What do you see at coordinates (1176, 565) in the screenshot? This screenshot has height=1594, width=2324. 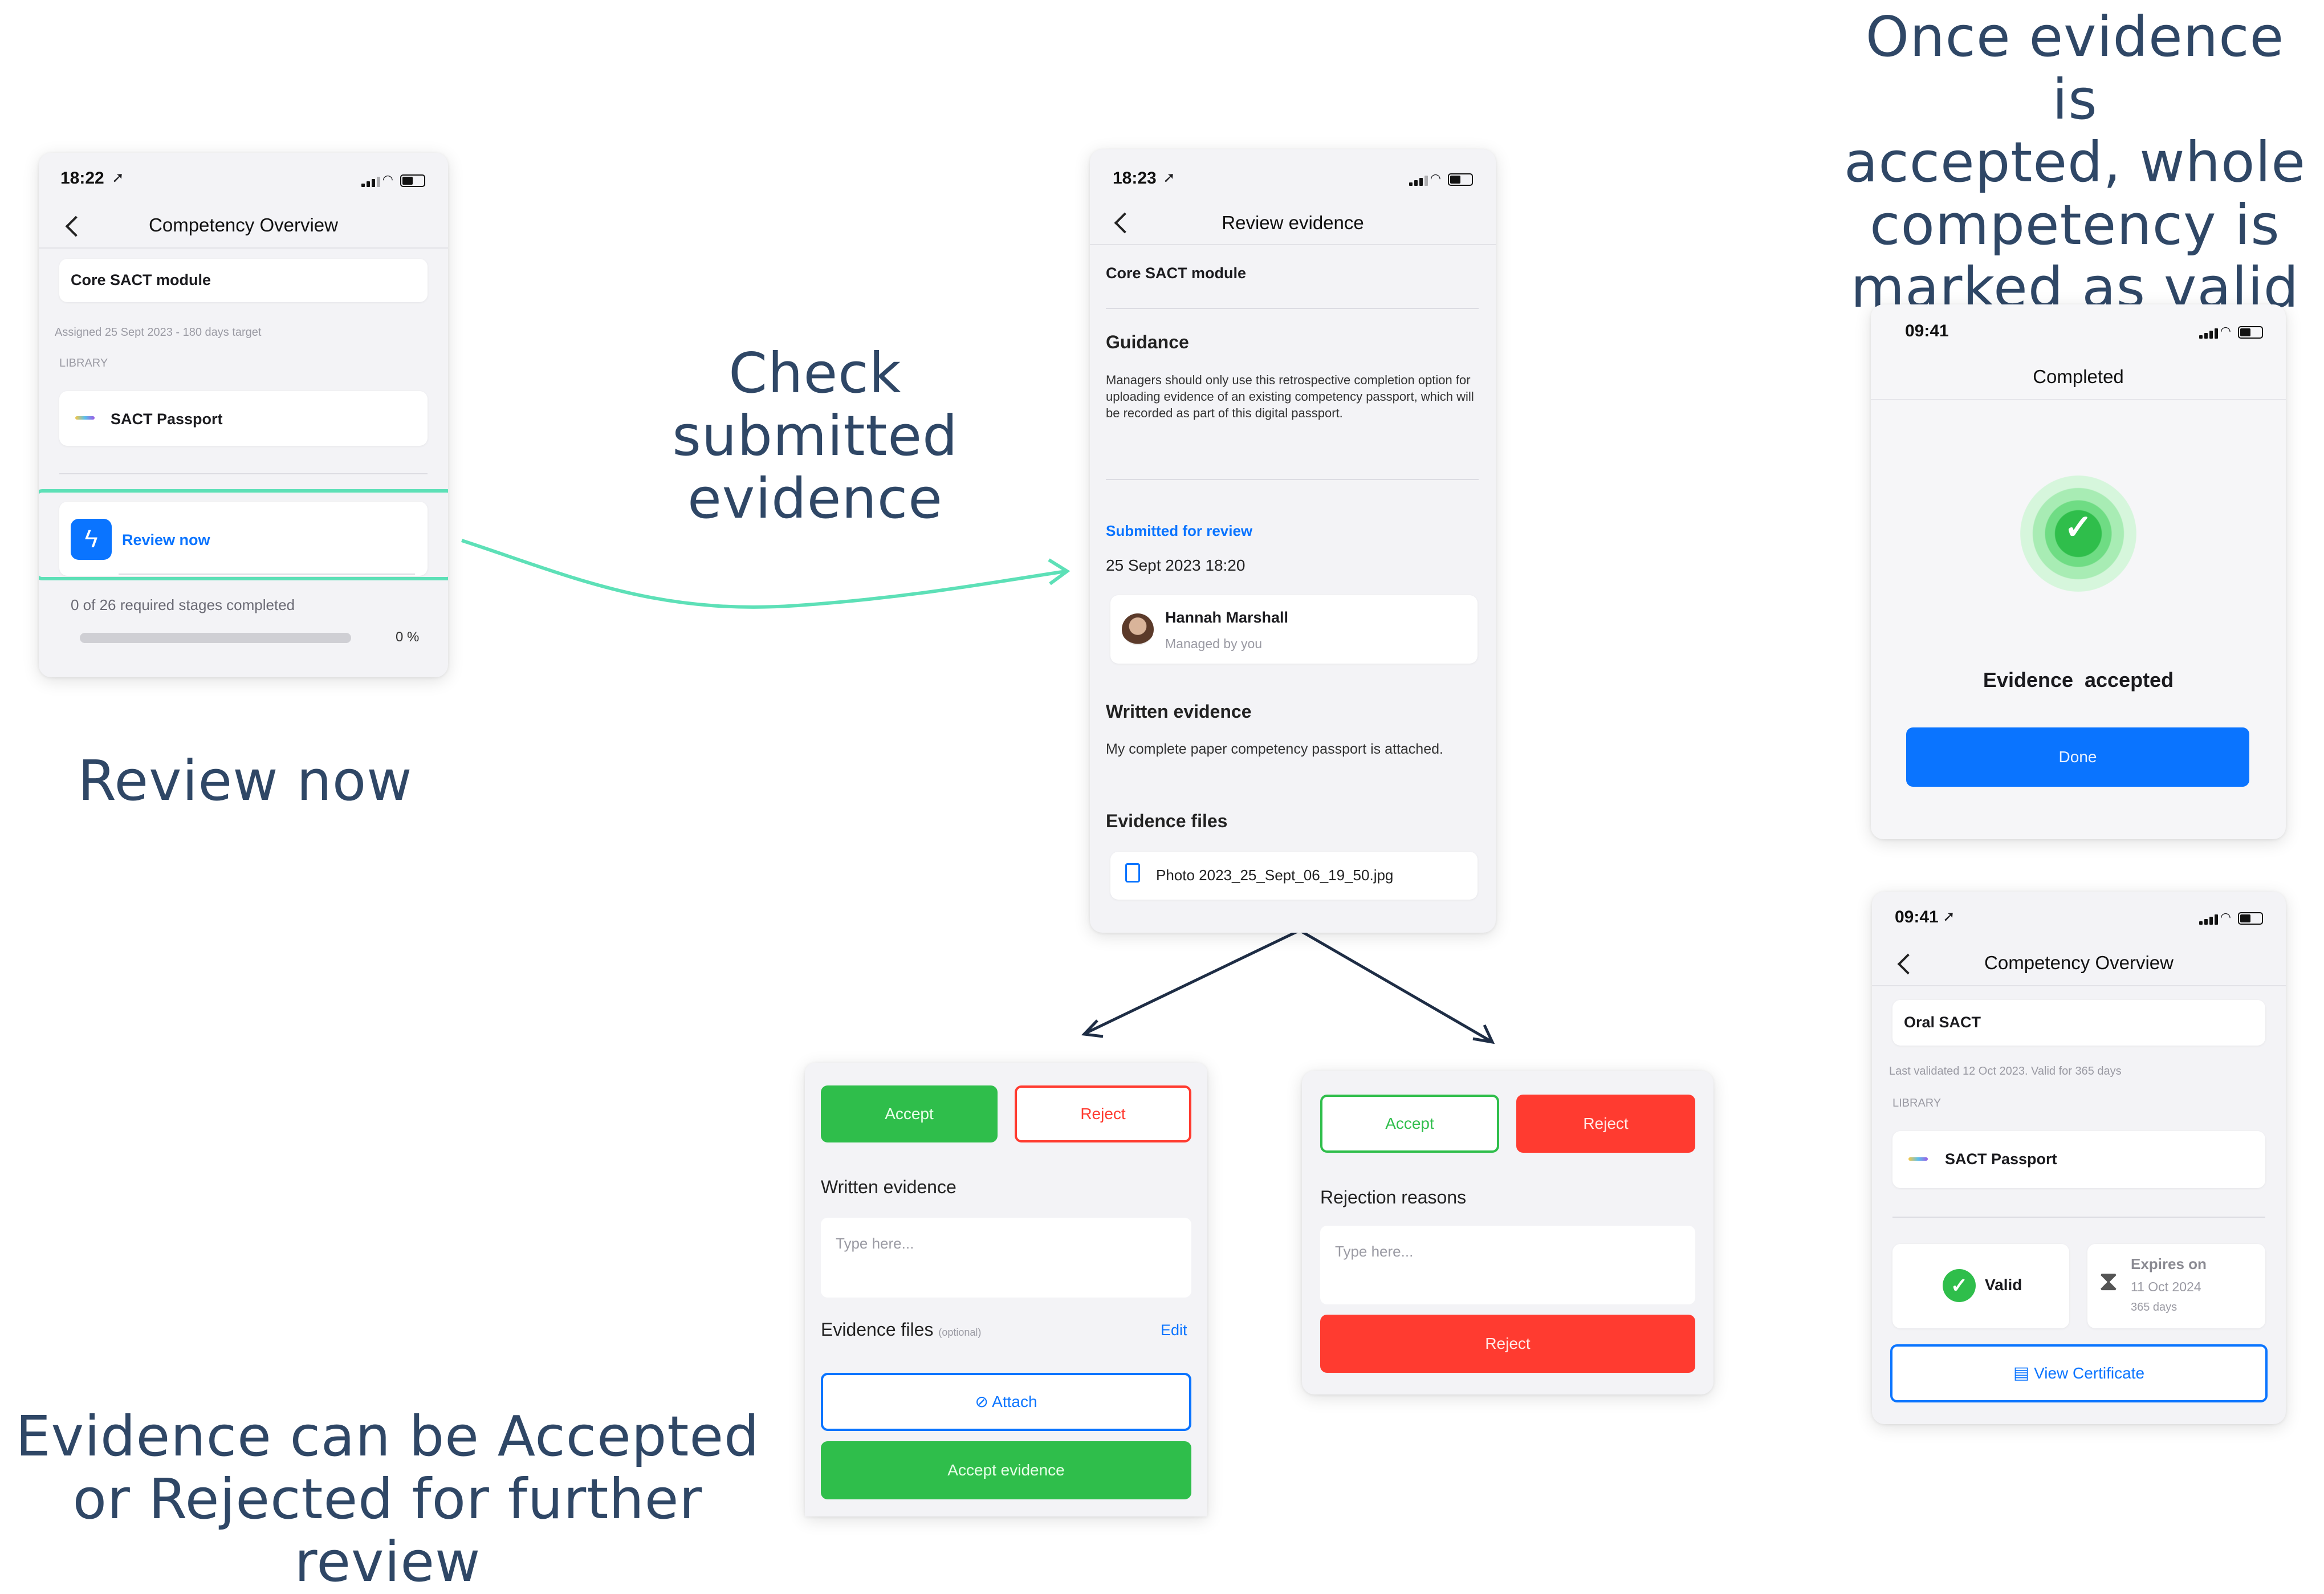 I see `submitted-date: 25 Sept 2023 18:20` at bounding box center [1176, 565].